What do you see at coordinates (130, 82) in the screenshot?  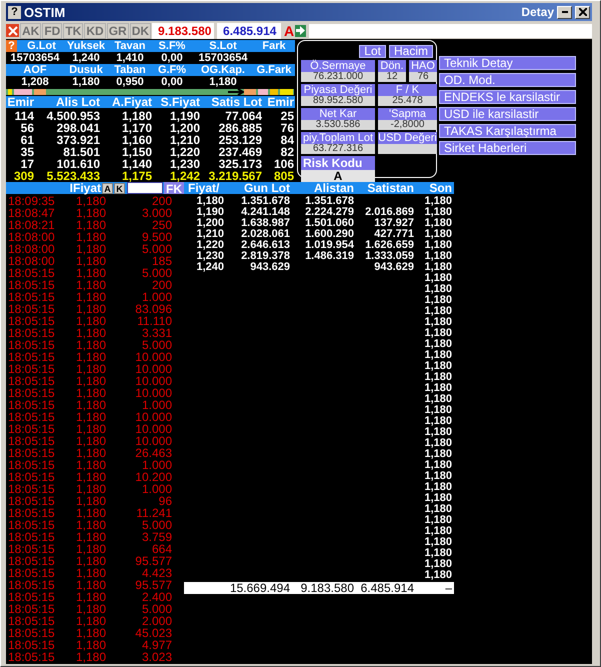 I see `table-cell-text: 0,950` at bounding box center [130, 82].